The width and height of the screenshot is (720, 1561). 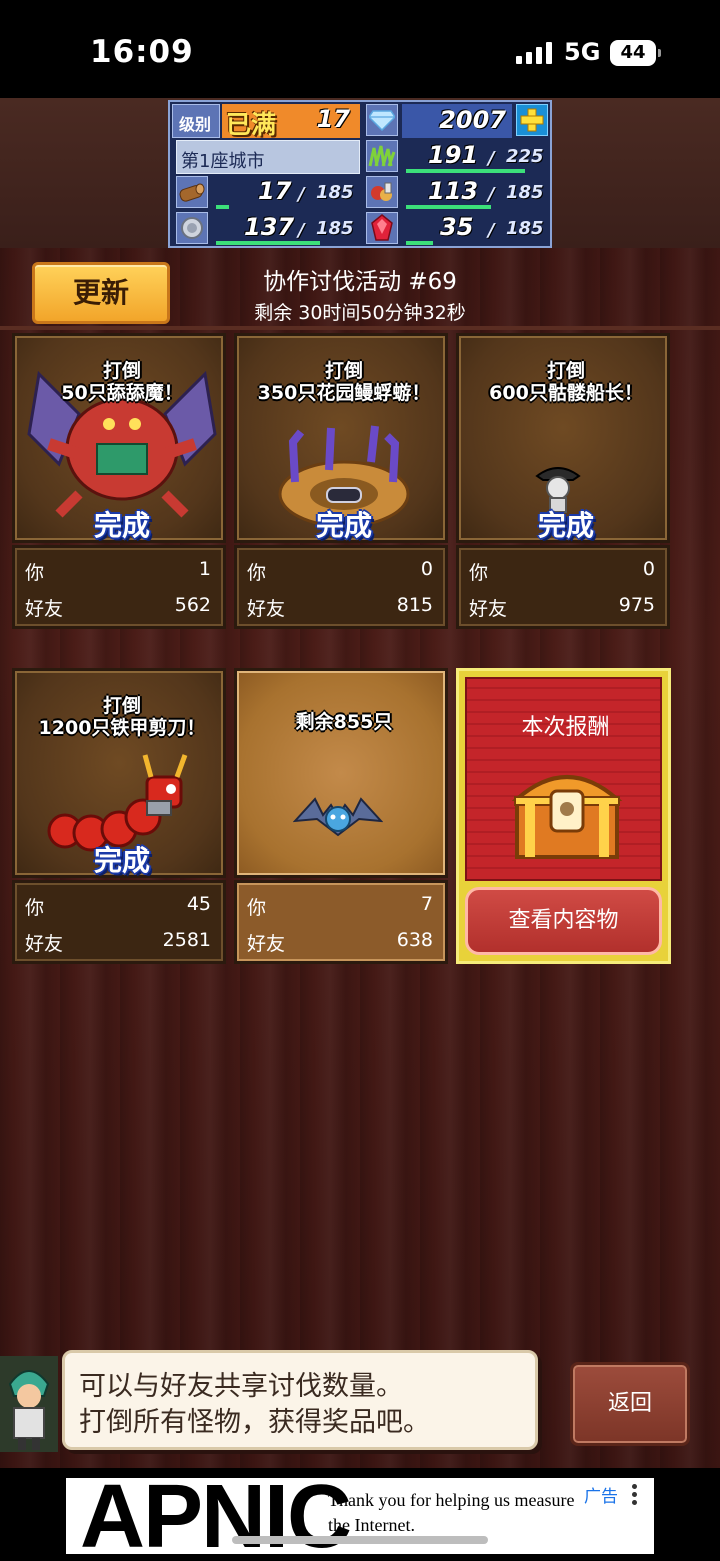 I want to click on hunt-card-title: 打倒 350只花园鳗蜉蝣！, so click(x=344, y=382).